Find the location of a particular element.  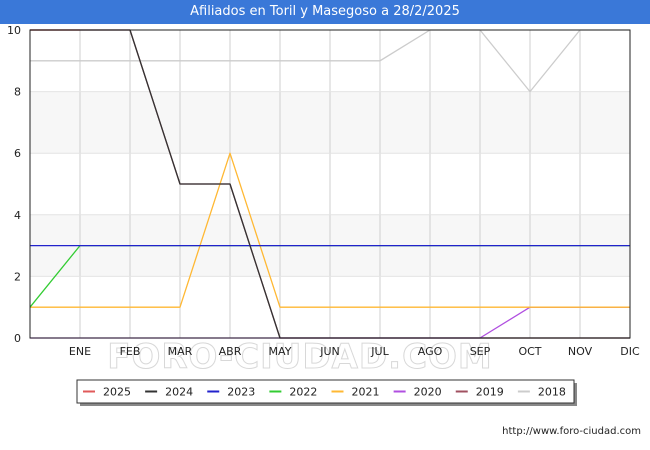

x-tick-label: AGO is located at coordinates (430, 351).